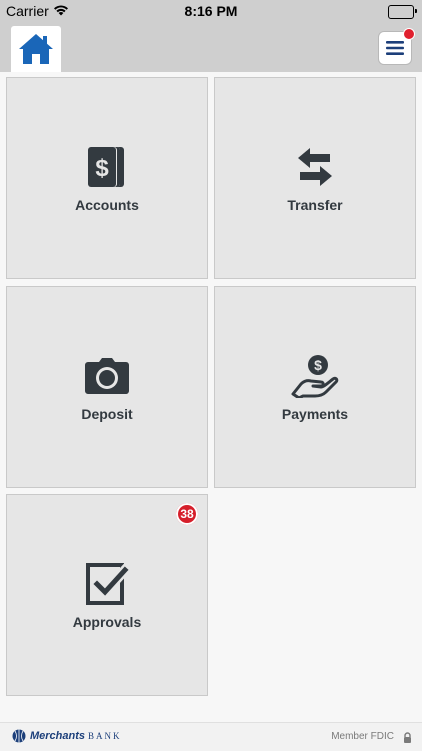  I want to click on accounts-tile: $ Accounts, so click(107, 178).